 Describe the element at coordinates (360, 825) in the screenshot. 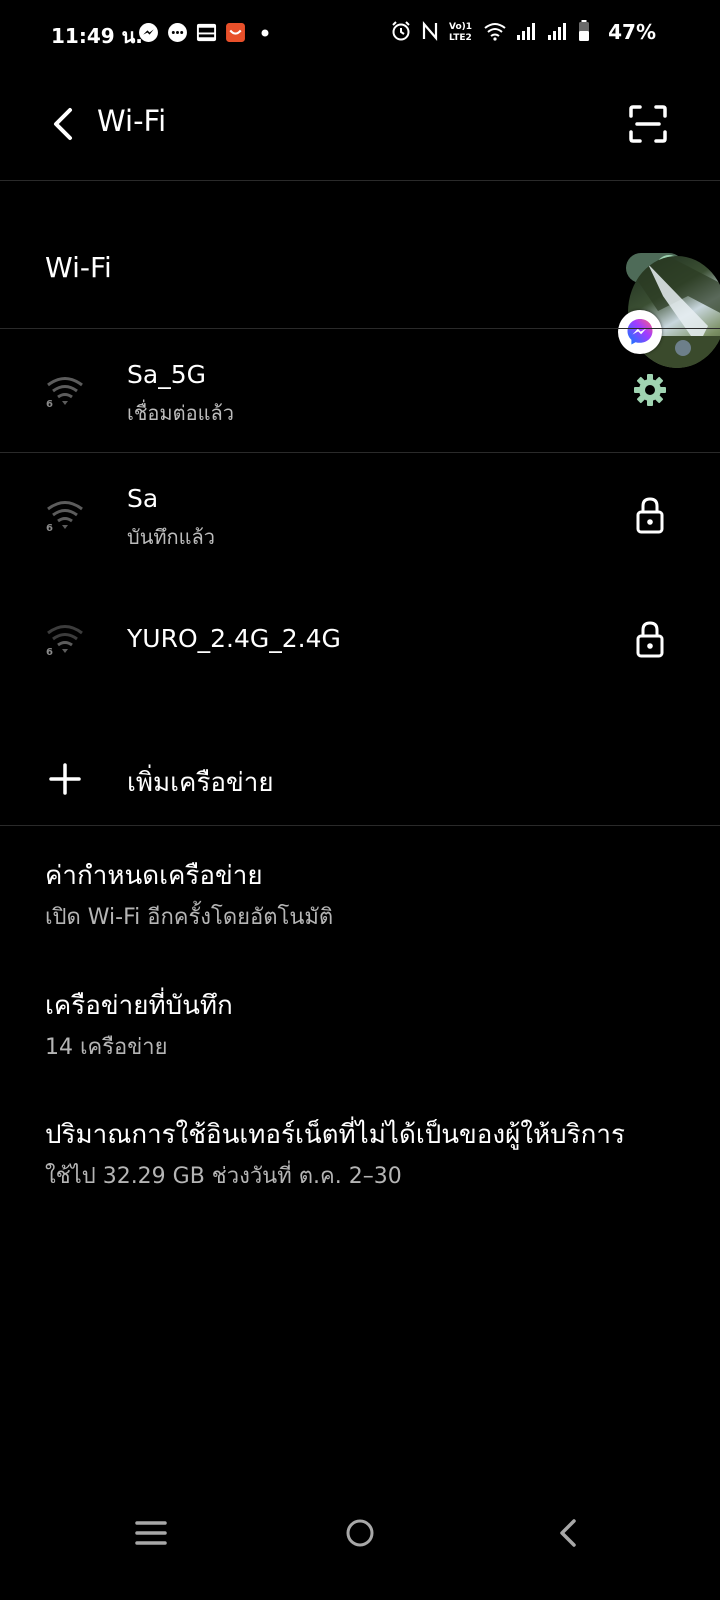

I see `list-divider` at that location.